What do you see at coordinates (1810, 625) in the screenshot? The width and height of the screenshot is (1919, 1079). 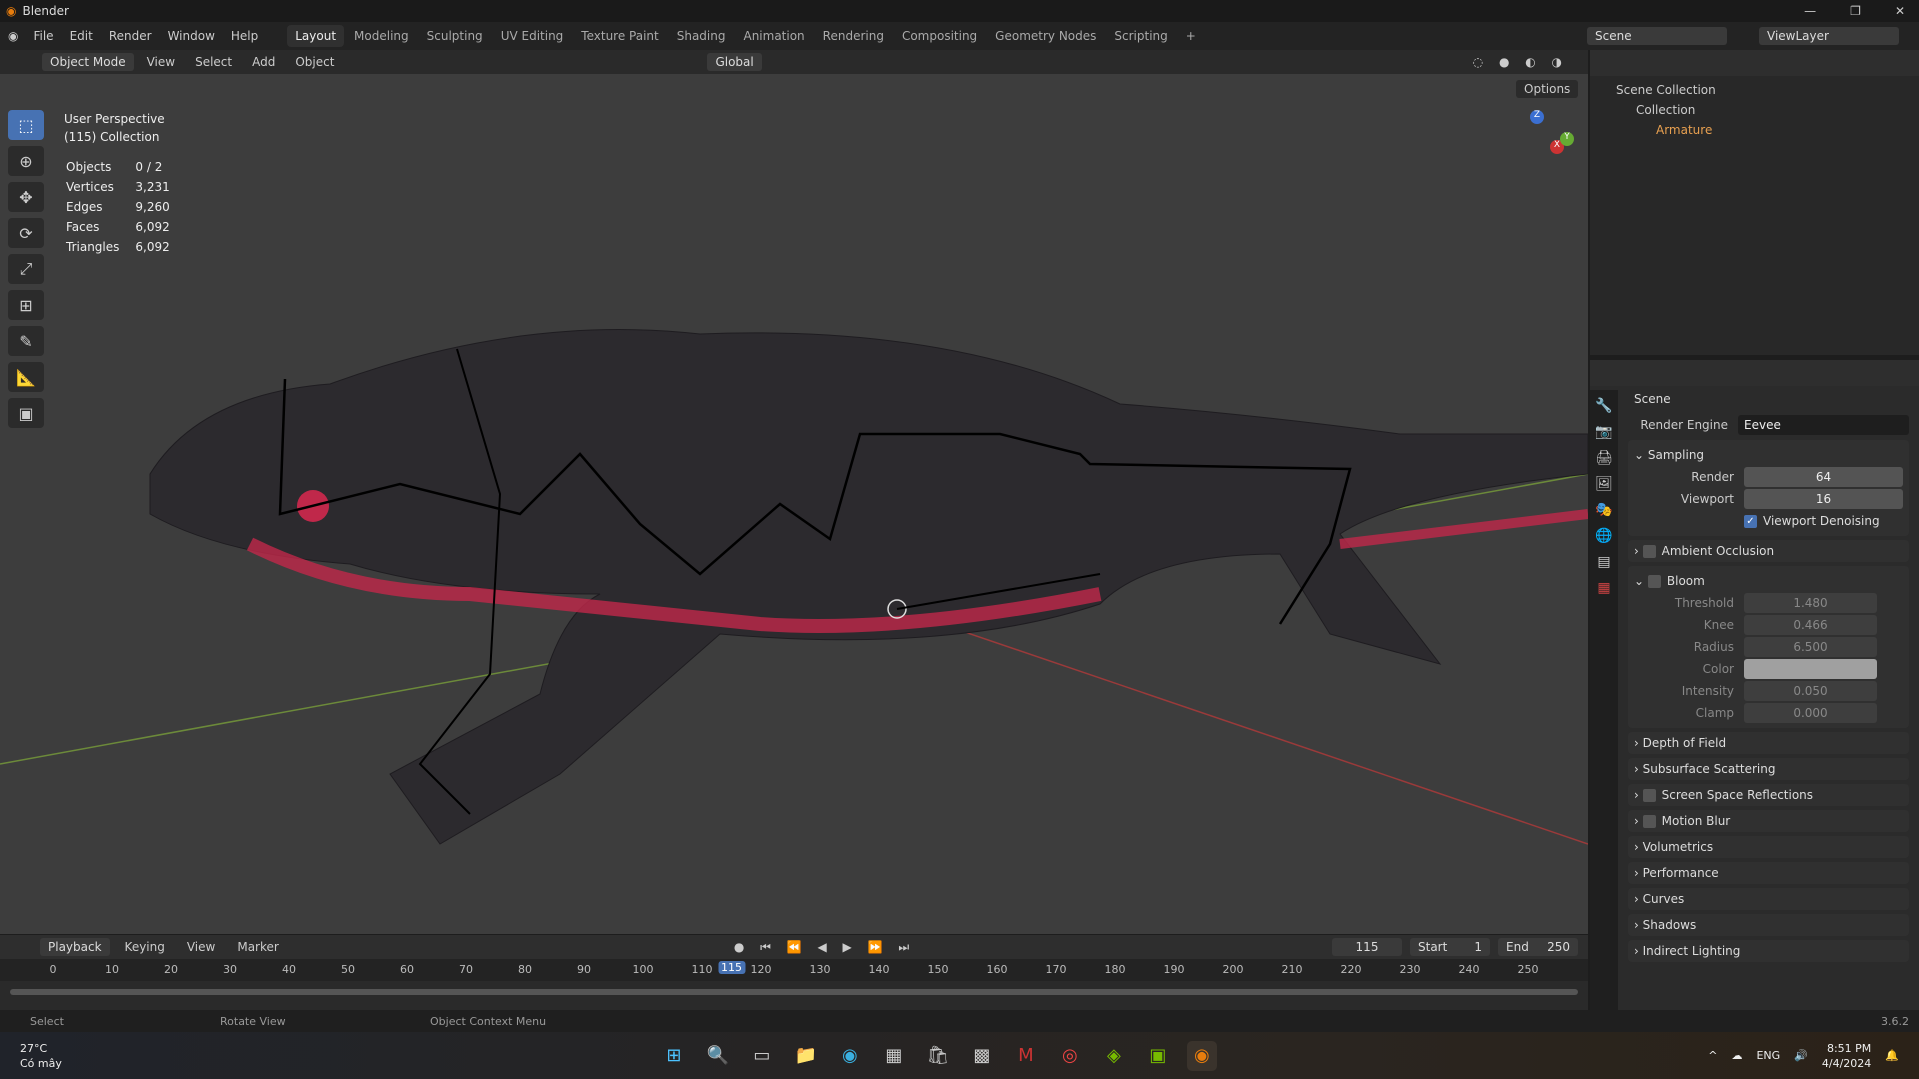 I see `bloom-knee-field: 0.466` at bounding box center [1810, 625].